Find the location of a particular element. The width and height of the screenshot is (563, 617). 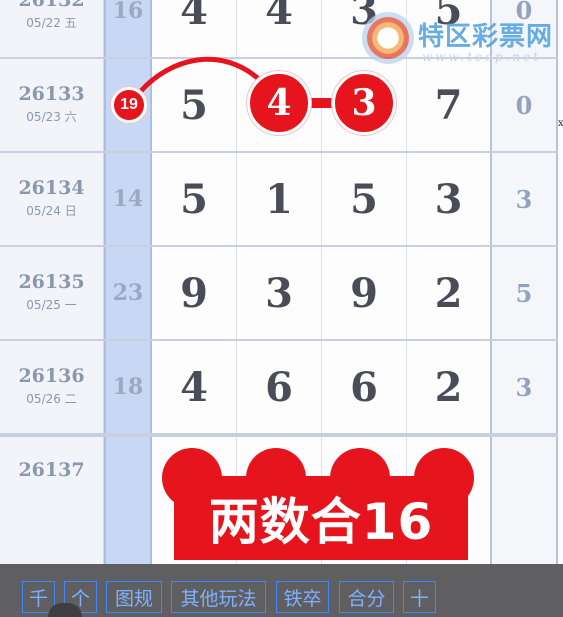

logo-ring-icon is located at coordinates (388, 38).